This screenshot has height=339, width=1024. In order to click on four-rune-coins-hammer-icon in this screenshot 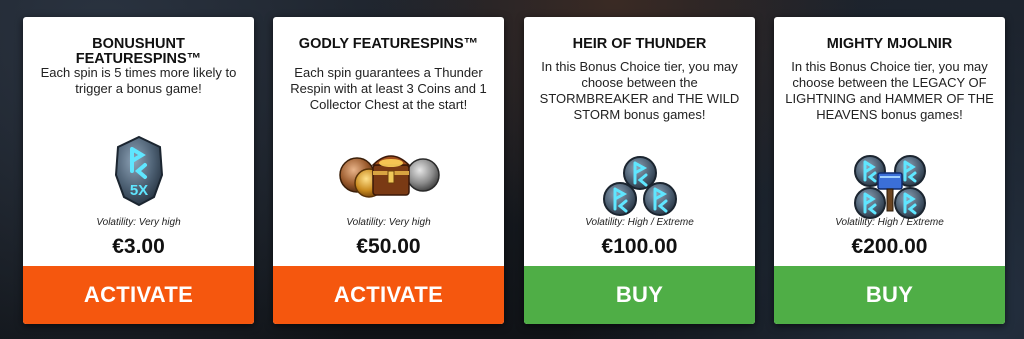, I will do `click(889, 187)`.